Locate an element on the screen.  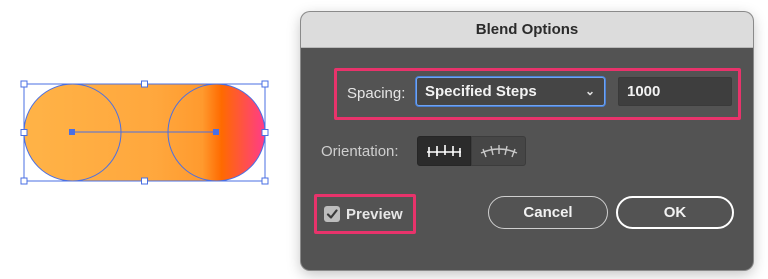
orientation-label: Orientation: is located at coordinates (360, 151).